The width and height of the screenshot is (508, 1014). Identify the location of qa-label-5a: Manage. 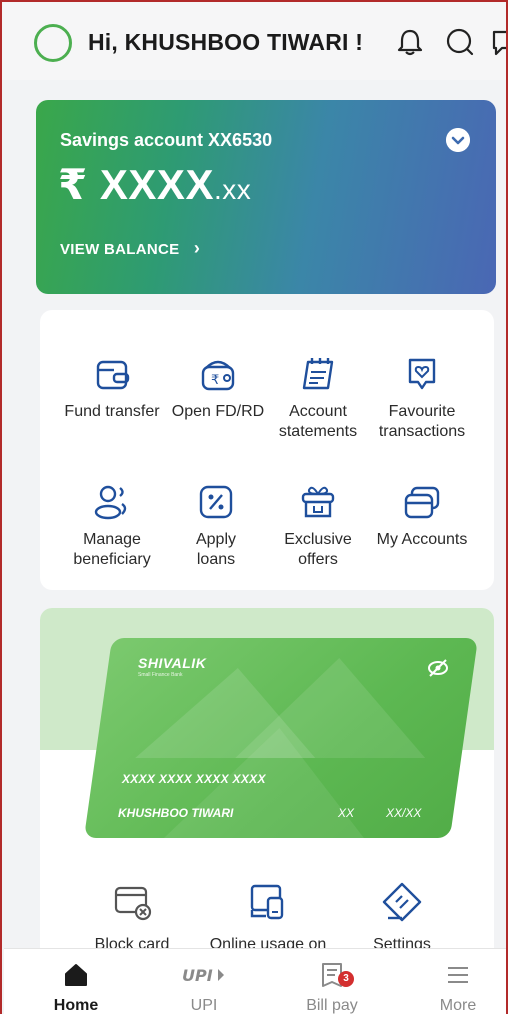
(112, 539).